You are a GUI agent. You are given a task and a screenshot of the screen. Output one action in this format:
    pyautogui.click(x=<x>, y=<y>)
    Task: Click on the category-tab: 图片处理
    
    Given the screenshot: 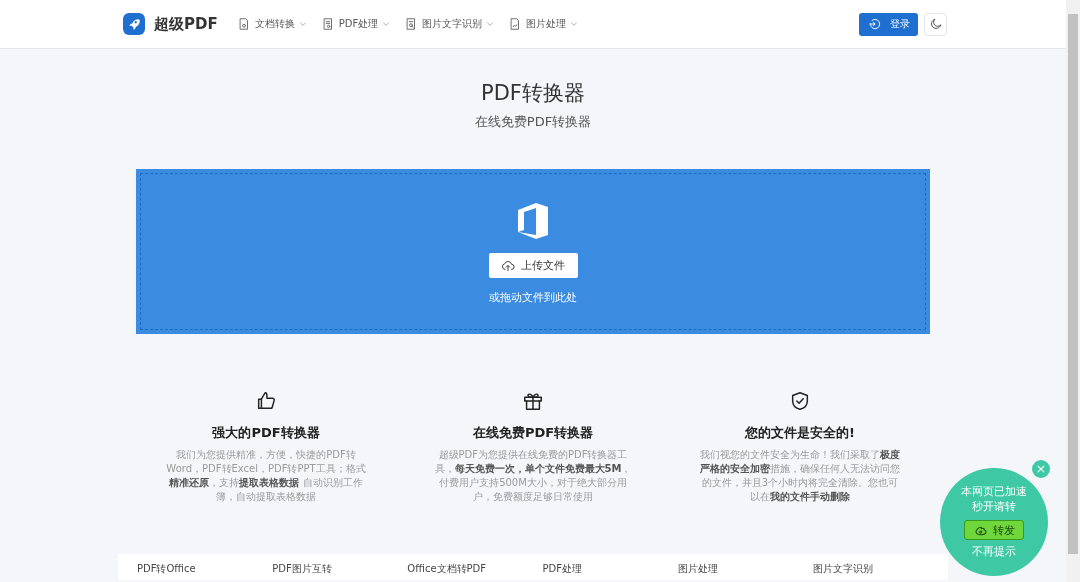 What is the action you would take?
    pyautogui.click(x=745, y=571)
    